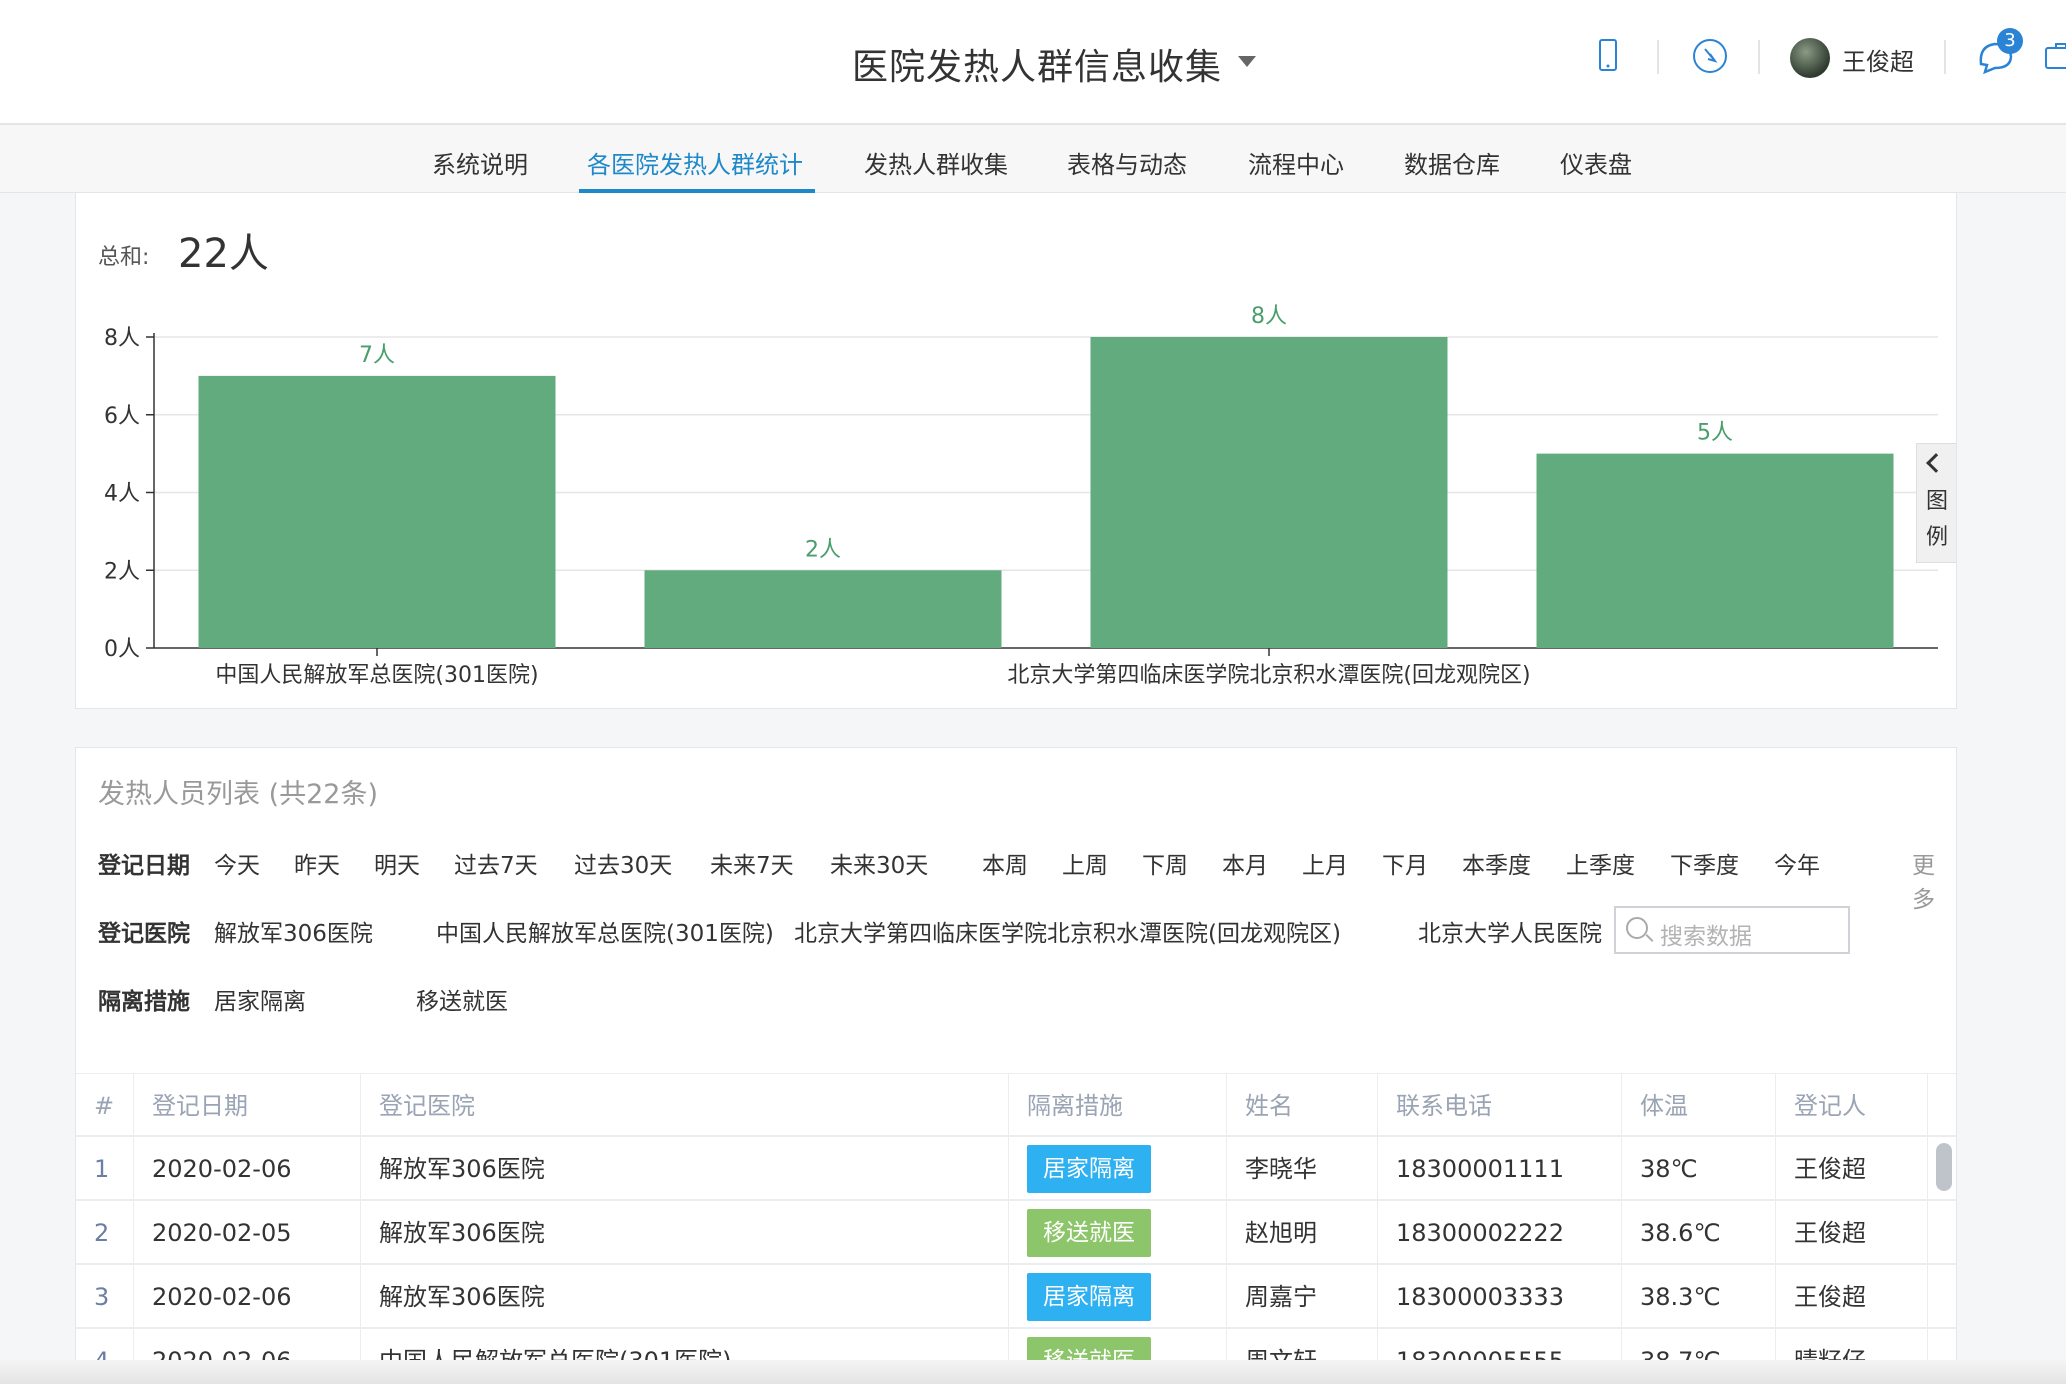 The height and width of the screenshot is (1384, 2066). I want to click on bar-value-label: 5人, so click(1715, 433).